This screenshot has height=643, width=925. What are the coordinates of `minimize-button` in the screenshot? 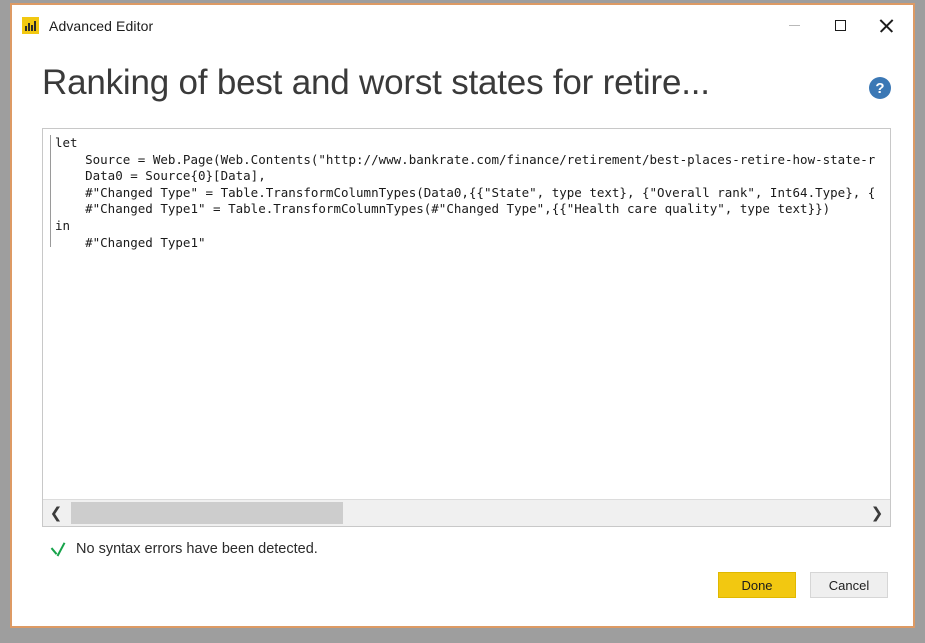 It's located at (794, 25).